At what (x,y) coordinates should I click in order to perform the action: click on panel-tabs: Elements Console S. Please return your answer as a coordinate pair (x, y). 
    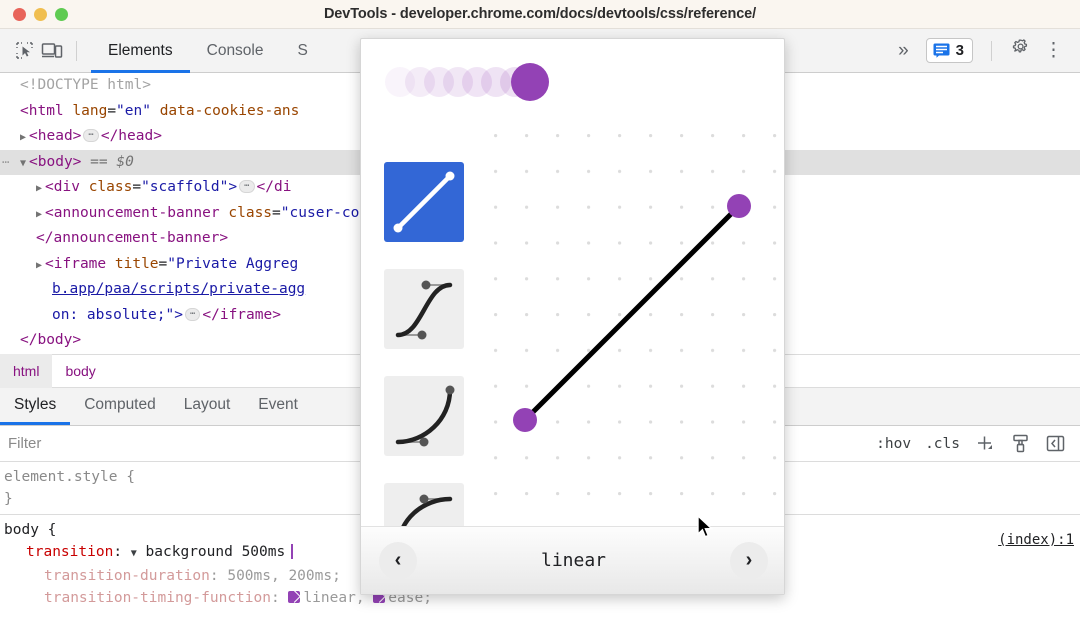
    Looking at the image, I should click on (208, 51).